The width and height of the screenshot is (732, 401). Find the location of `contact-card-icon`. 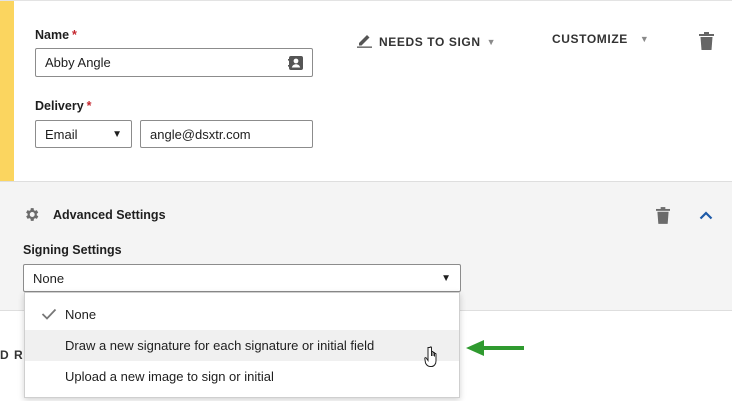

contact-card-icon is located at coordinates (296, 64).